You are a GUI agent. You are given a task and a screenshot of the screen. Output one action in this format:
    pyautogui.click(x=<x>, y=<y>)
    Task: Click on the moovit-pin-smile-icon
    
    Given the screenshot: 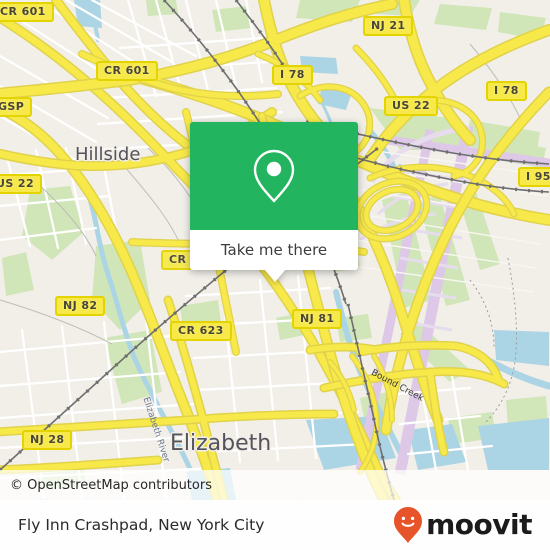 What is the action you would take?
    pyautogui.click(x=408, y=525)
    